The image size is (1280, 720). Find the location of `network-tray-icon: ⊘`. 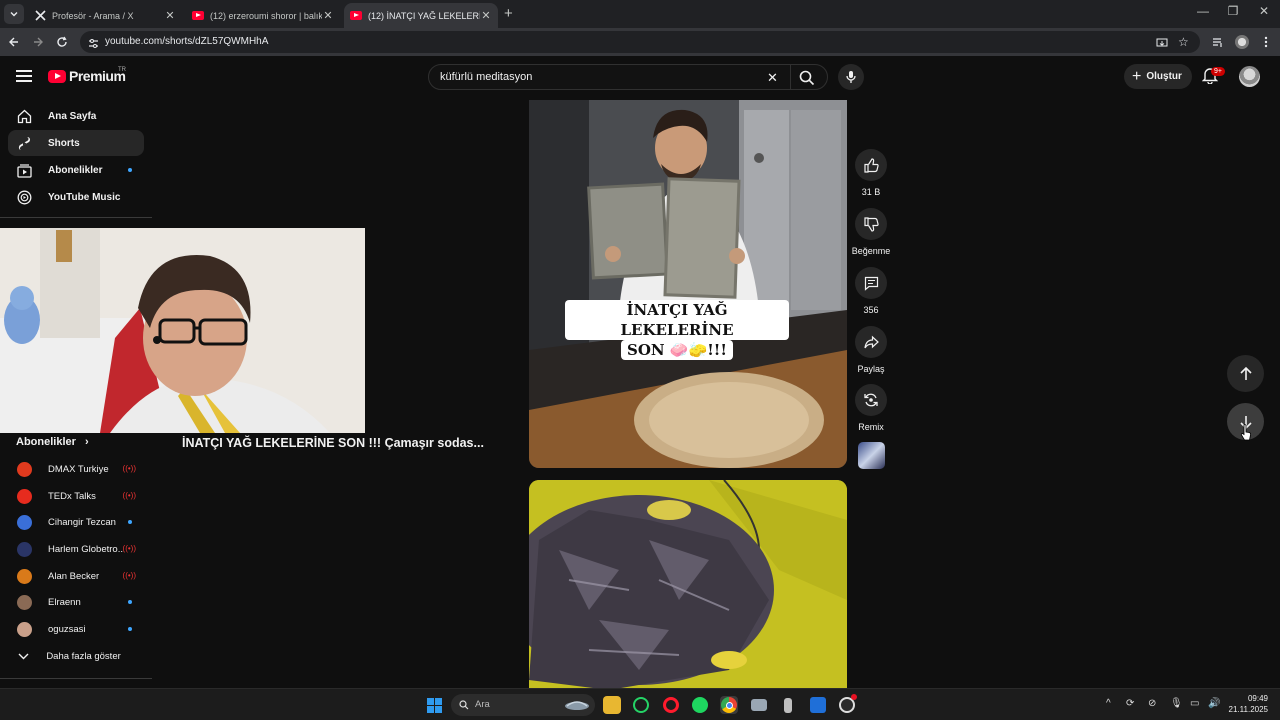

network-tray-icon: ⊘ is located at coordinates (1152, 703).